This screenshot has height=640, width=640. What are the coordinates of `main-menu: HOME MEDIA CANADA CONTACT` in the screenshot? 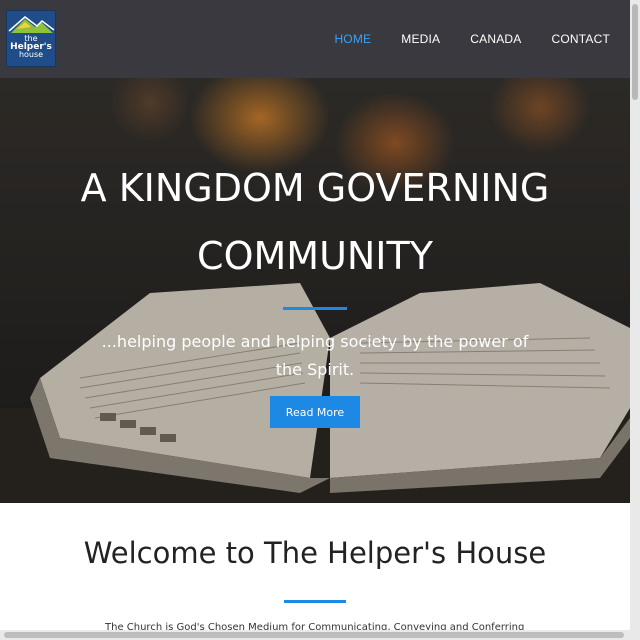 It's located at (457, 39).